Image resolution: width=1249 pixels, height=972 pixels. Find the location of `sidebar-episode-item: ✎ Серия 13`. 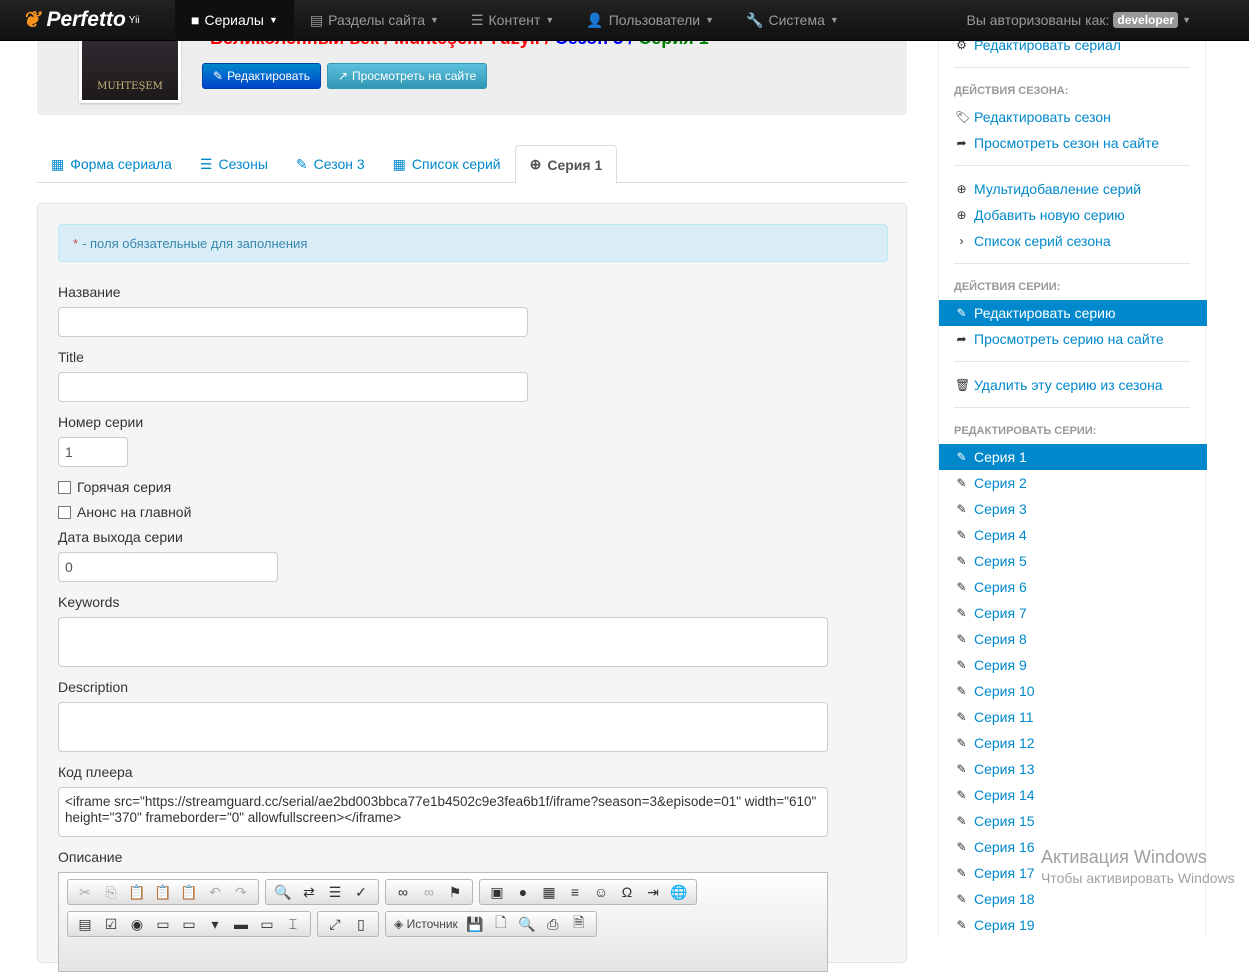

sidebar-episode-item: ✎ Серия 13 is located at coordinates (1073, 769).